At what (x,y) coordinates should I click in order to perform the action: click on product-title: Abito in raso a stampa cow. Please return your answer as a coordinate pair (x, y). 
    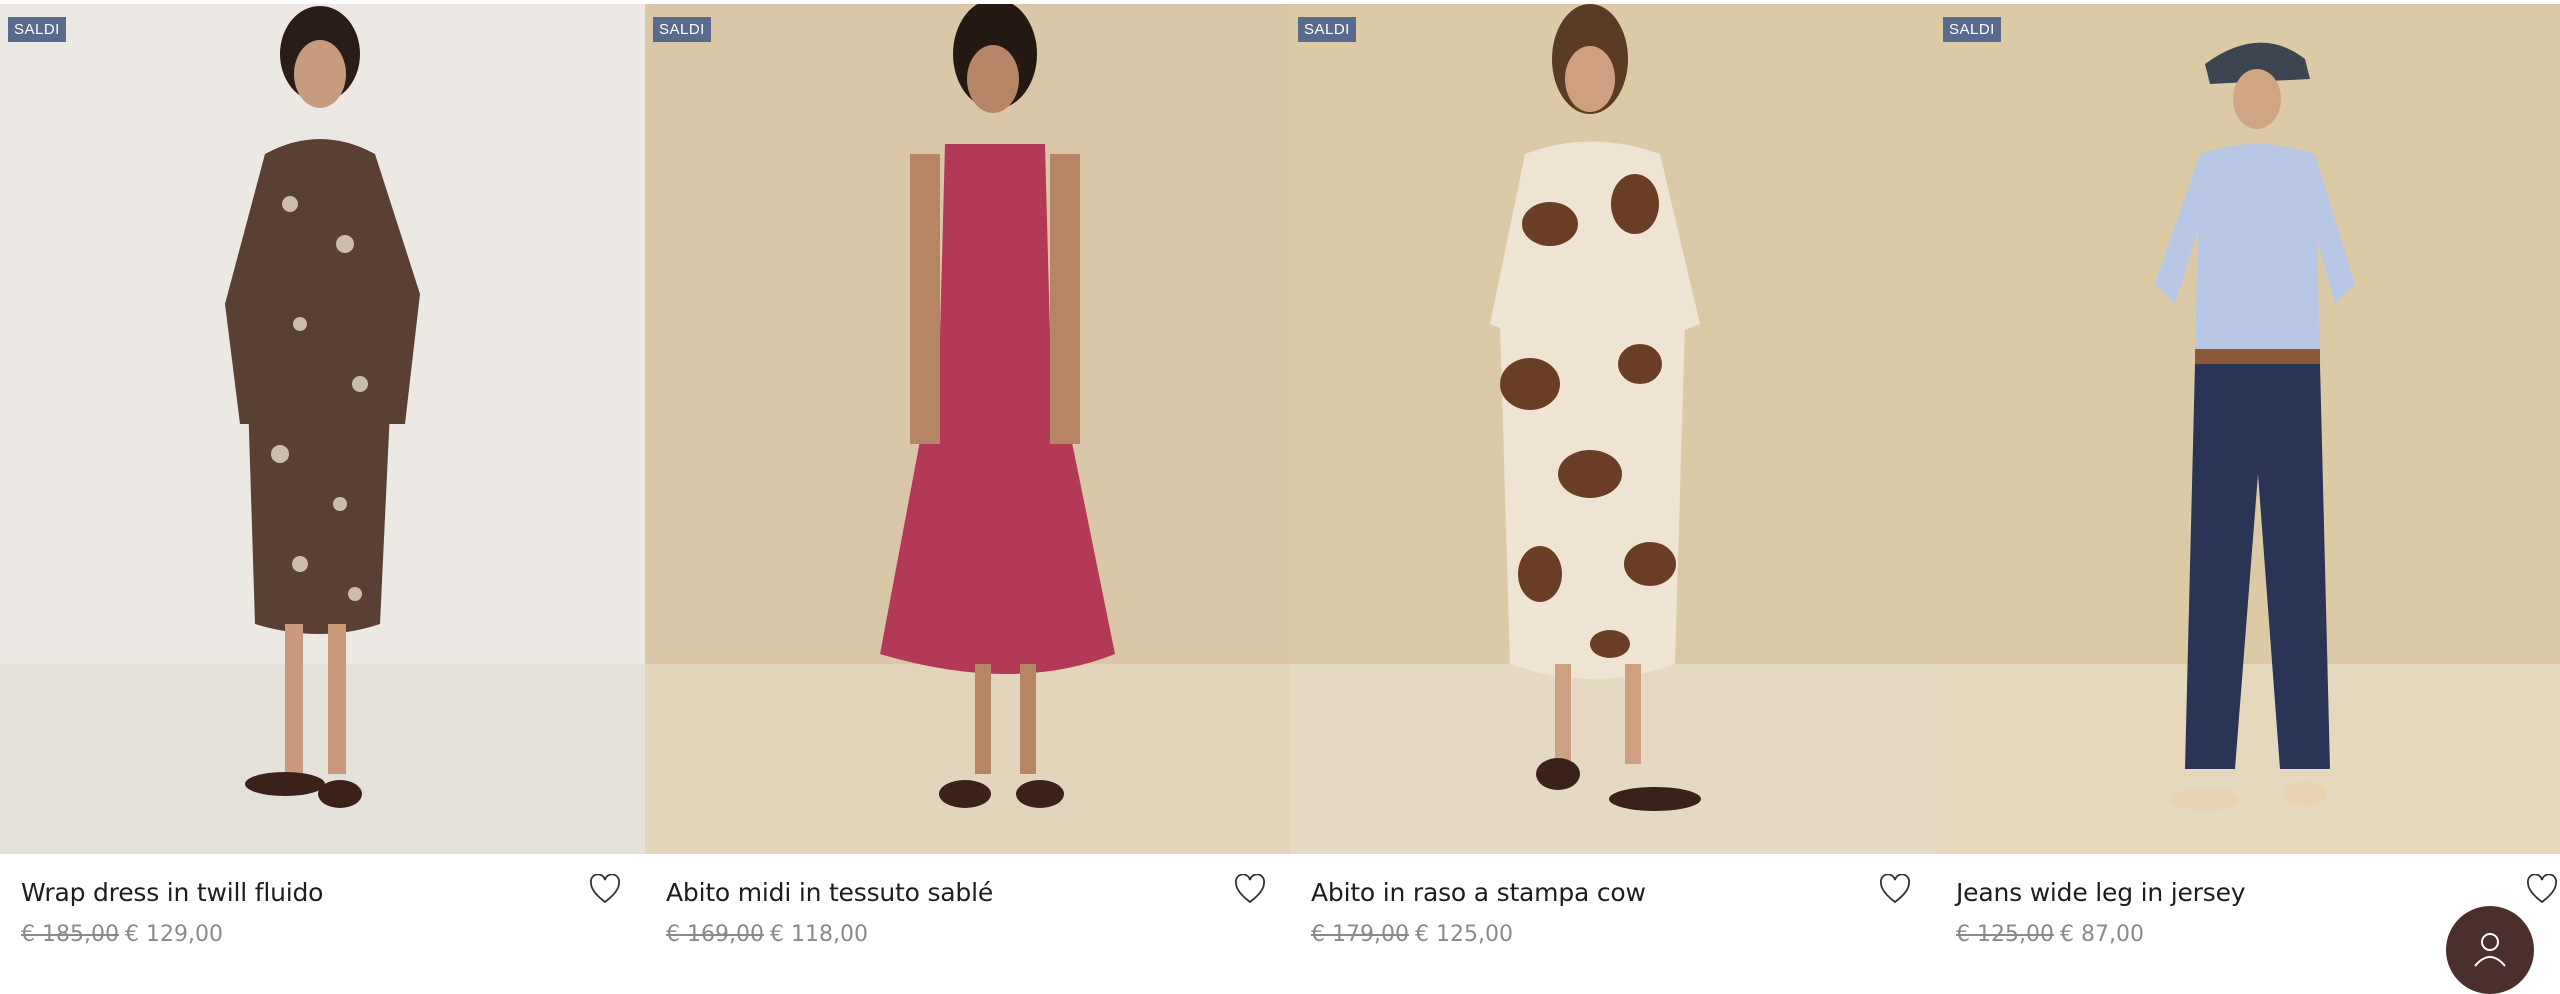
    Looking at the image, I should click on (1478, 892).